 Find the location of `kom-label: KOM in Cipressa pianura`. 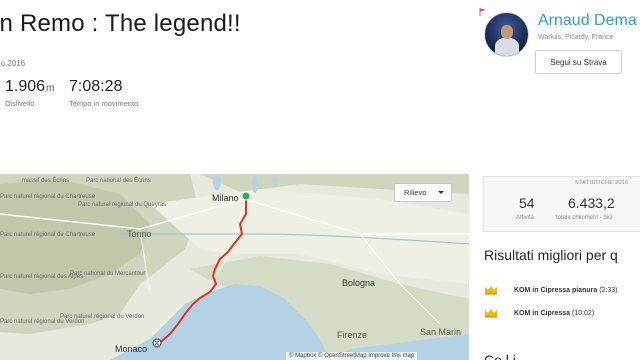

kom-label: KOM in Cipressa pianura is located at coordinates (556, 290).